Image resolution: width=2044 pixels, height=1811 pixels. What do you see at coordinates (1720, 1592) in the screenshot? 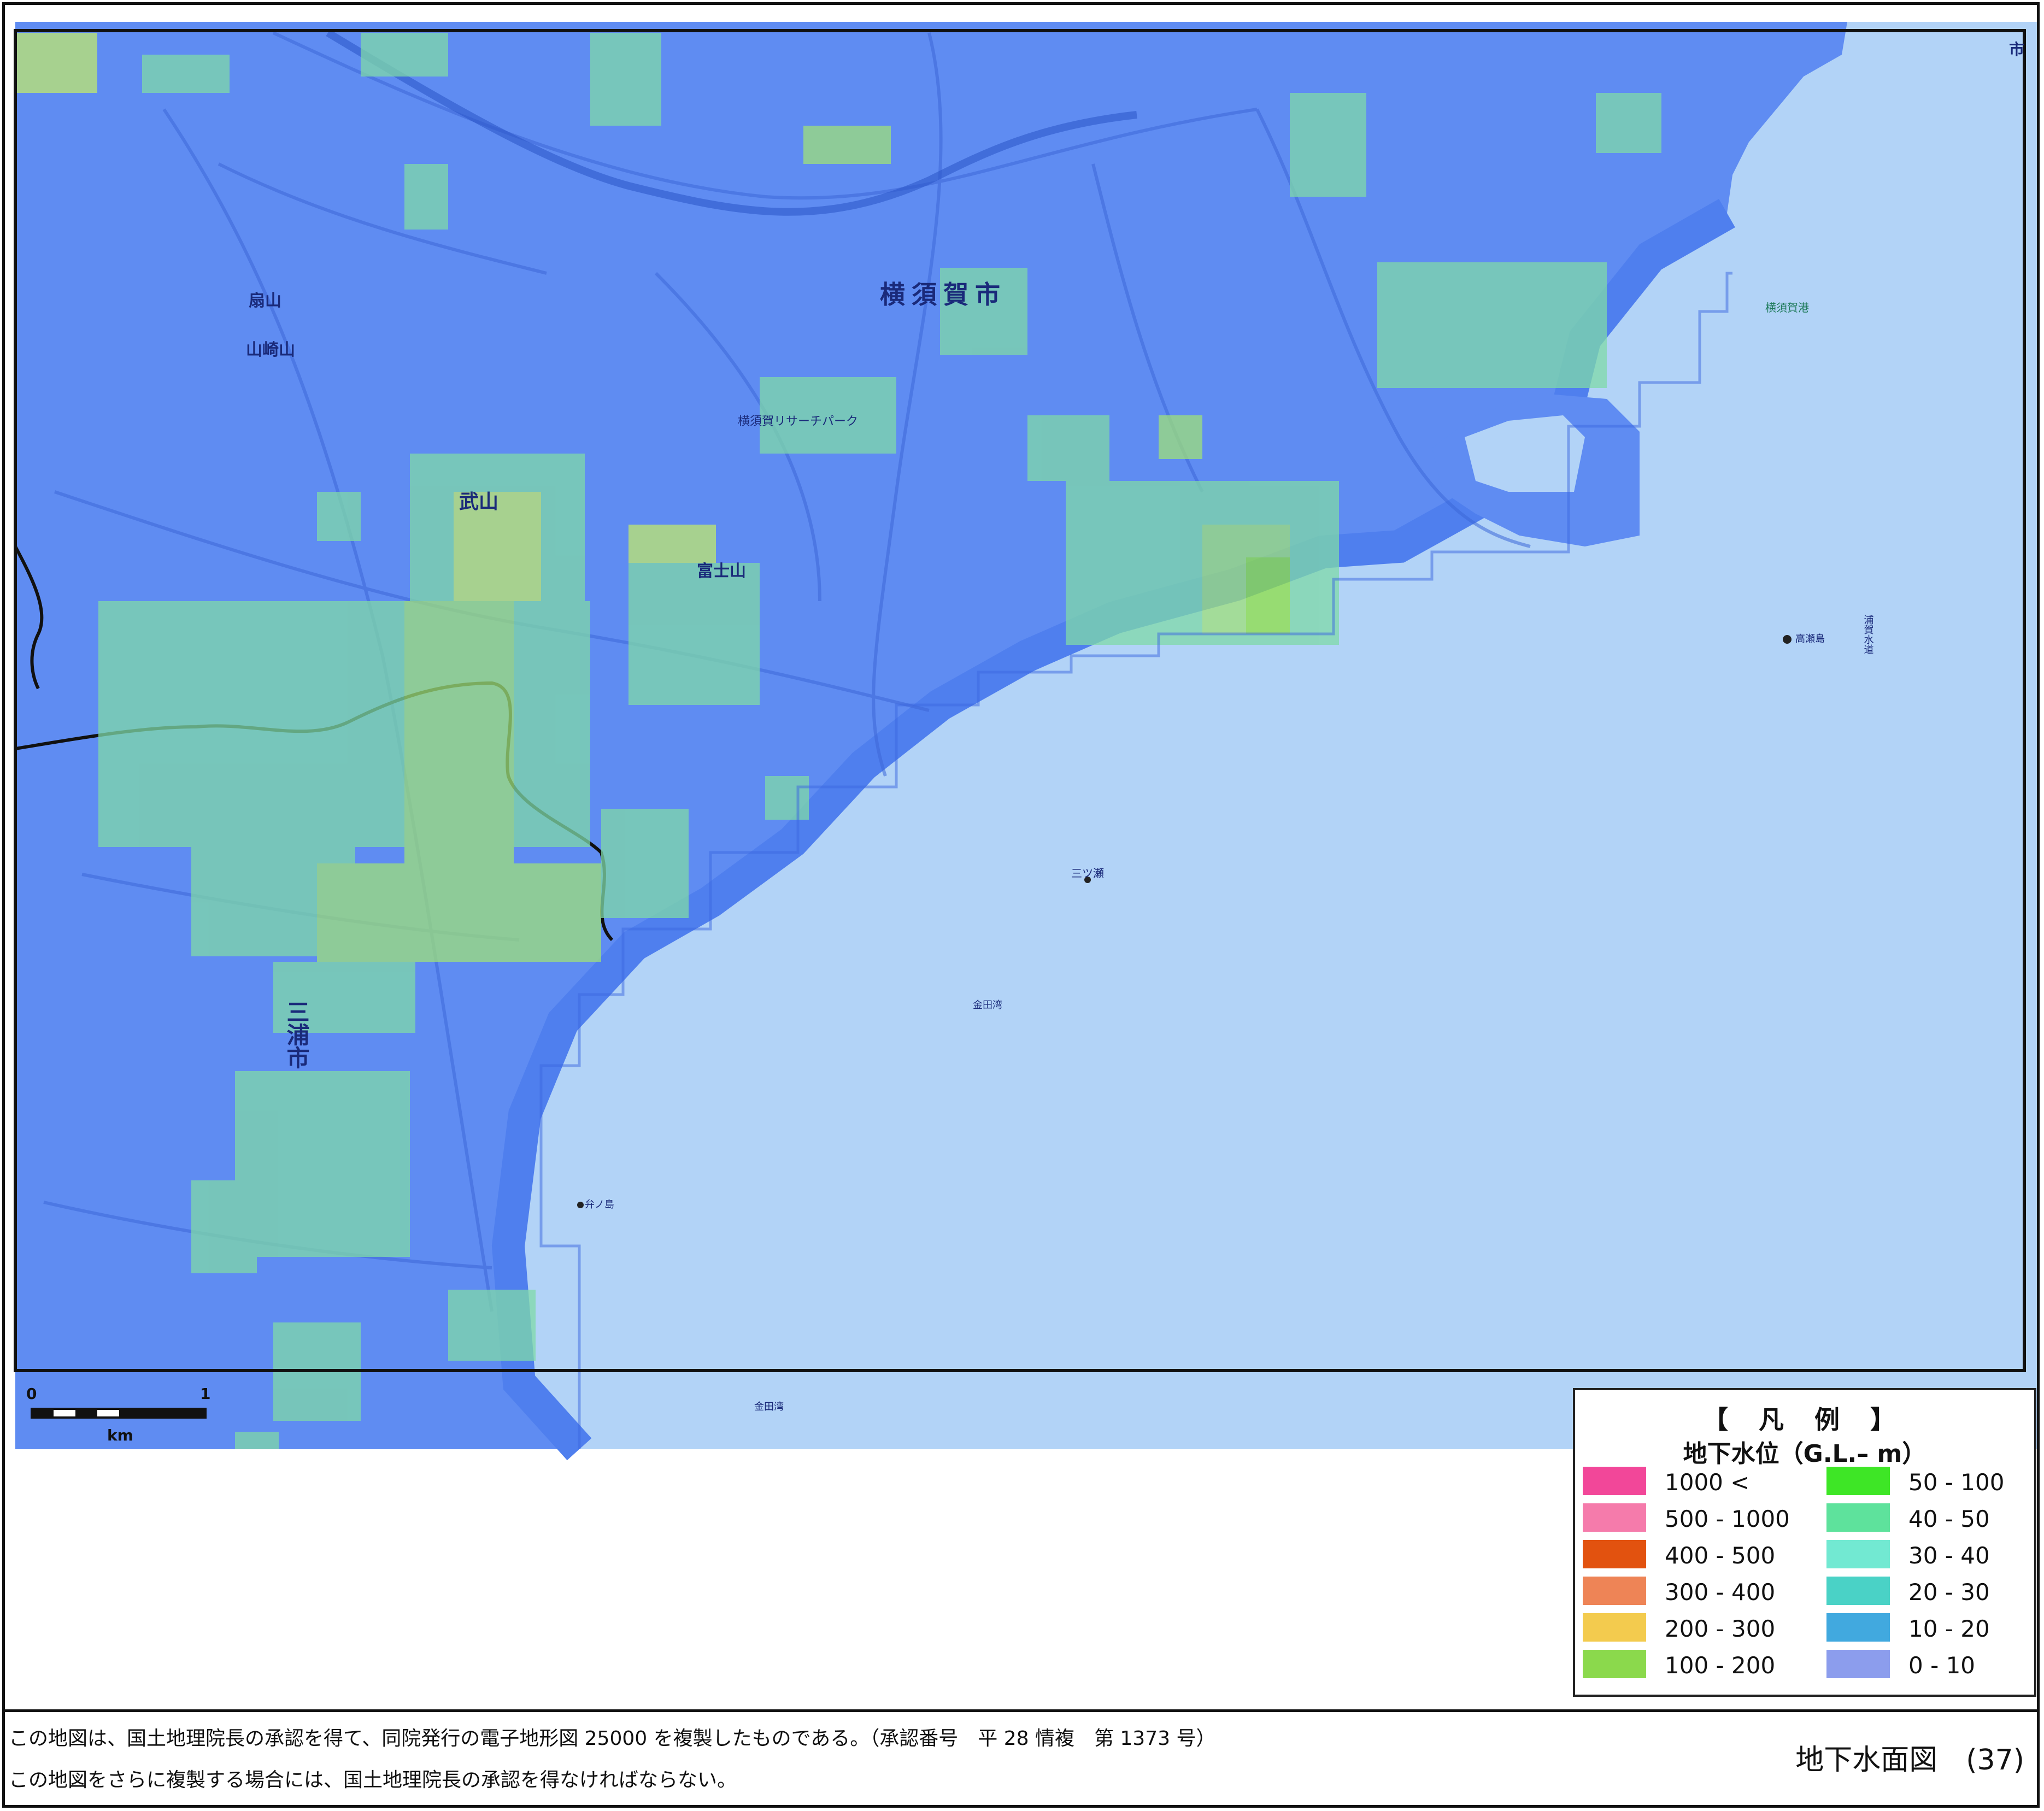
I see `legend-label: 300 - 400` at bounding box center [1720, 1592].